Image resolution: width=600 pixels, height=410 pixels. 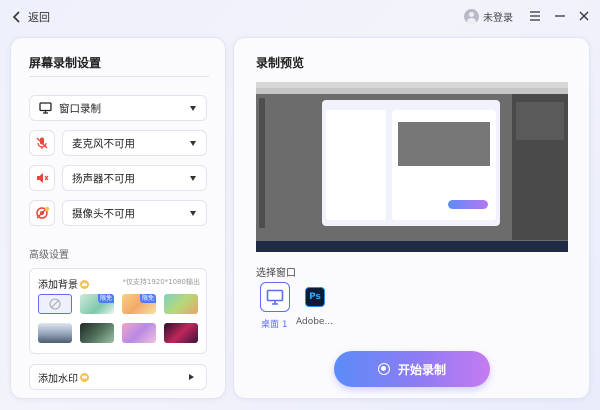 What do you see at coordinates (584, 16) in the screenshot?
I see `close-icon` at bounding box center [584, 16].